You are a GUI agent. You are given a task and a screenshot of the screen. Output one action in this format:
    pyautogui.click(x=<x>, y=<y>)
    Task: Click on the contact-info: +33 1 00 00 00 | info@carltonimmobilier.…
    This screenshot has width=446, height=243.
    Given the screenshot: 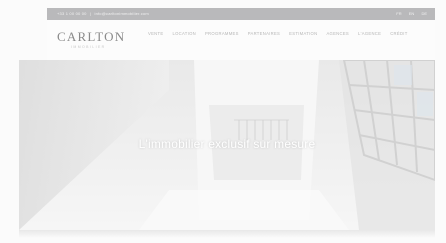 What is the action you would take?
    pyautogui.click(x=104, y=13)
    